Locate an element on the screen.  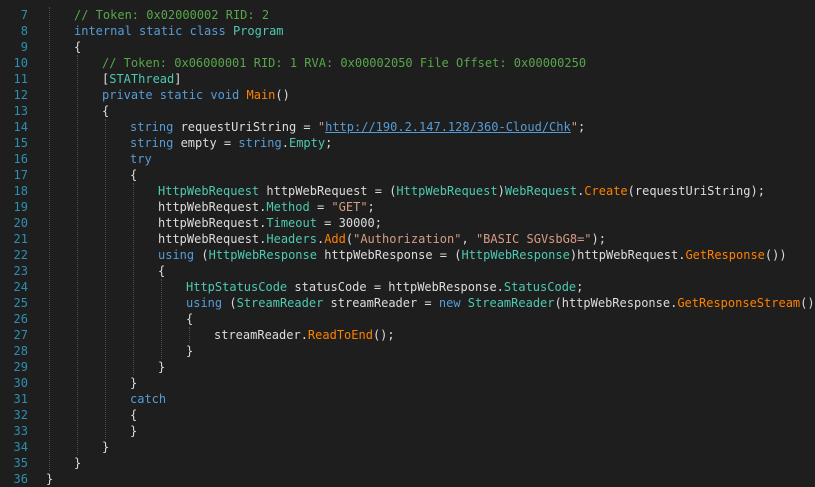
code-token: GetResponse is located at coordinates (725, 255).